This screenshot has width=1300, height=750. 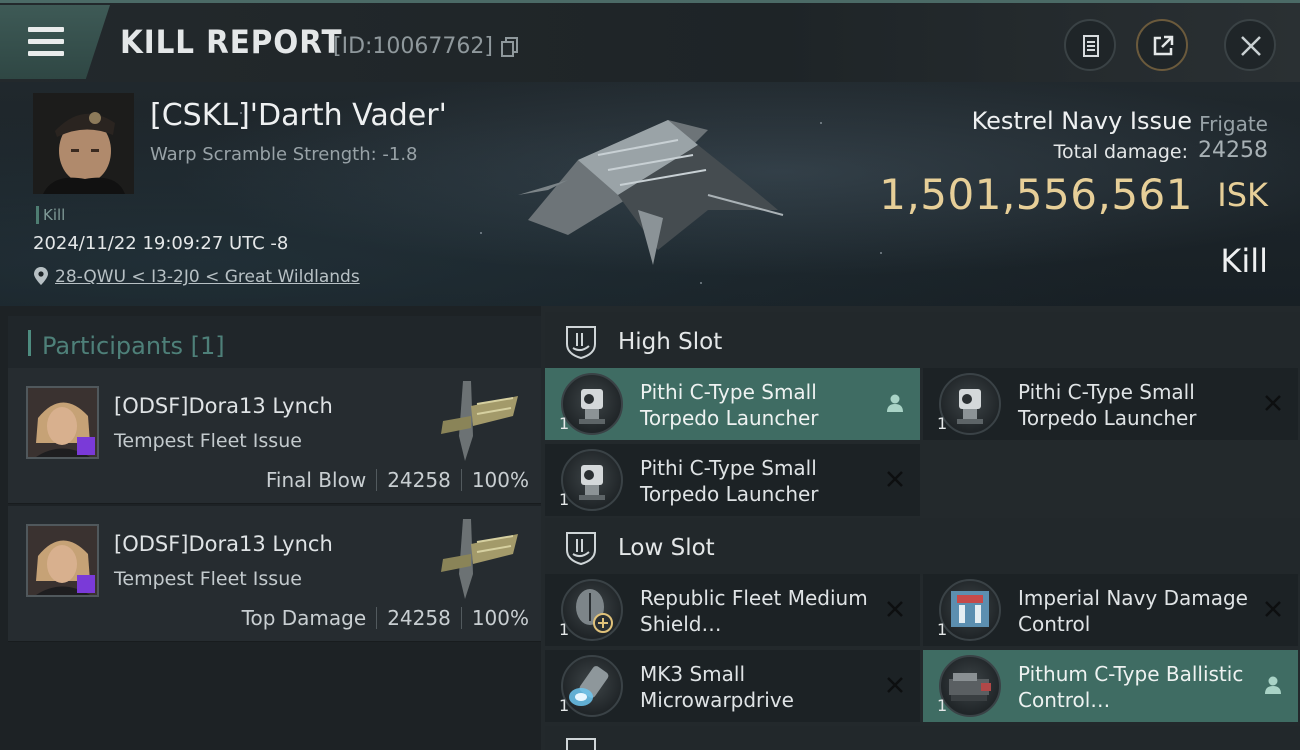 What do you see at coordinates (922, 547) in the screenshot?
I see `low-slot-header: Low Slot` at bounding box center [922, 547].